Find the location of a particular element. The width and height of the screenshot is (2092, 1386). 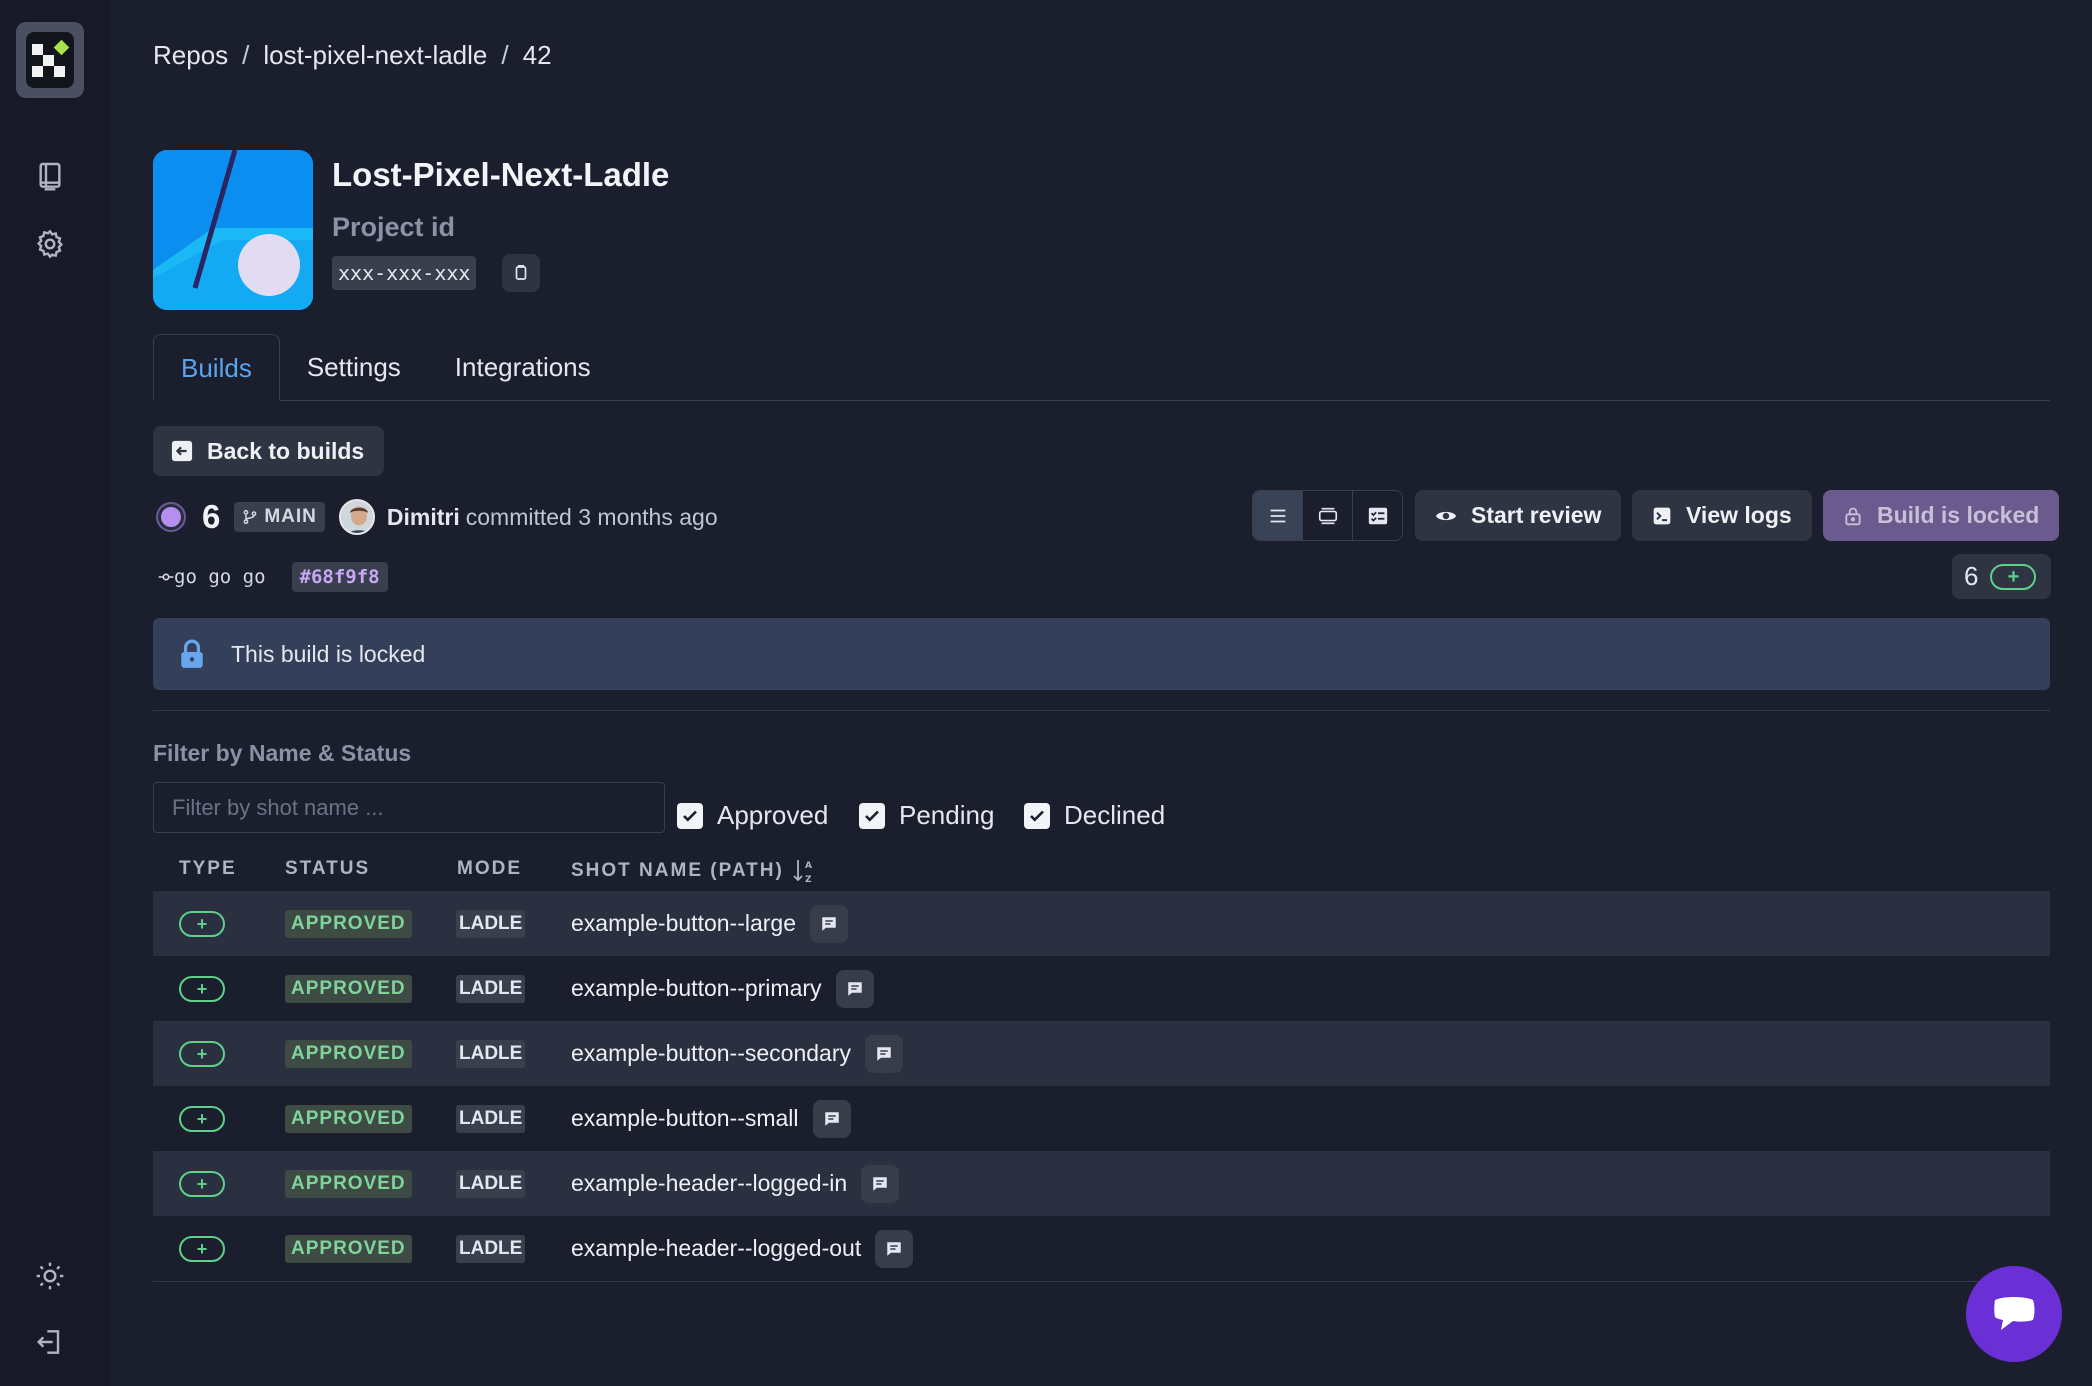

pending-checkbox-label: Pending is located at coordinates (947, 815).